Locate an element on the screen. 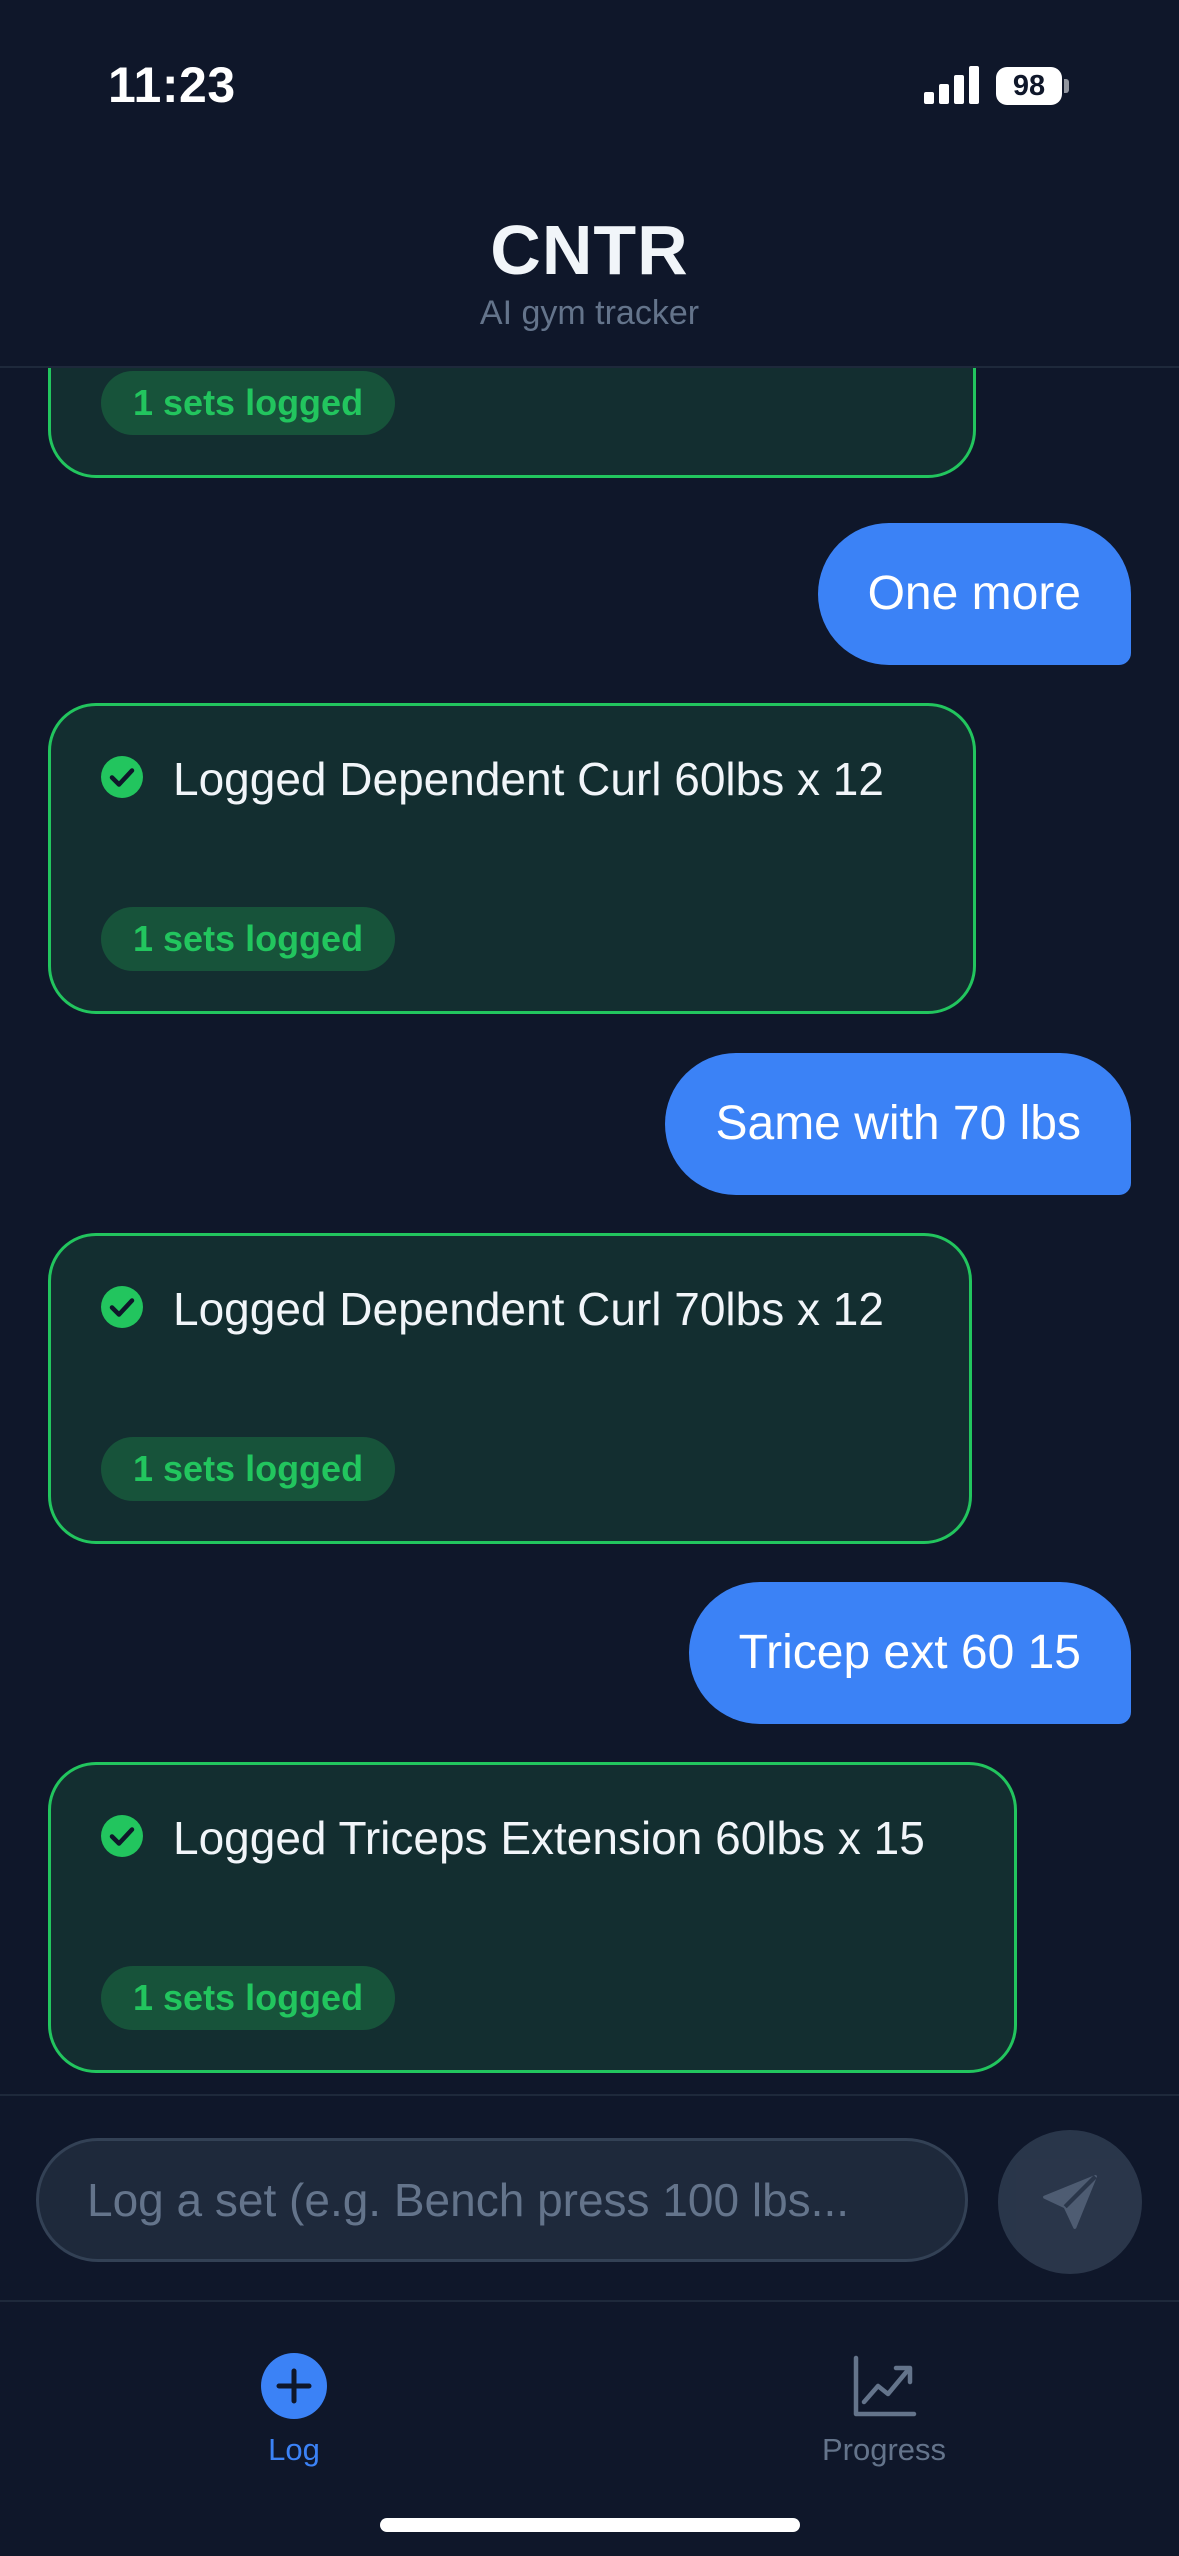  nav-item-log: Log is located at coordinates (294, 2427).